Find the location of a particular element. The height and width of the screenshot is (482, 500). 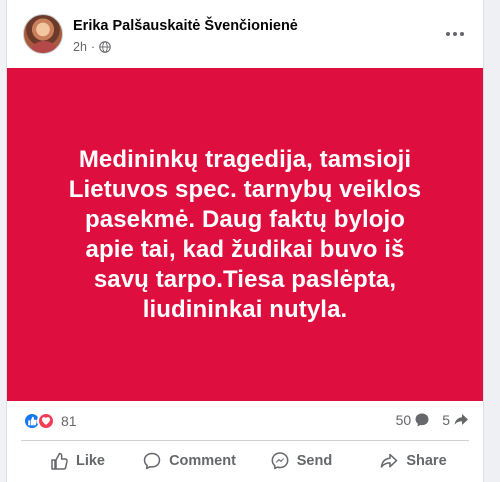

action-bar: Like Comment Send Share is located at coordinates (245, 461).